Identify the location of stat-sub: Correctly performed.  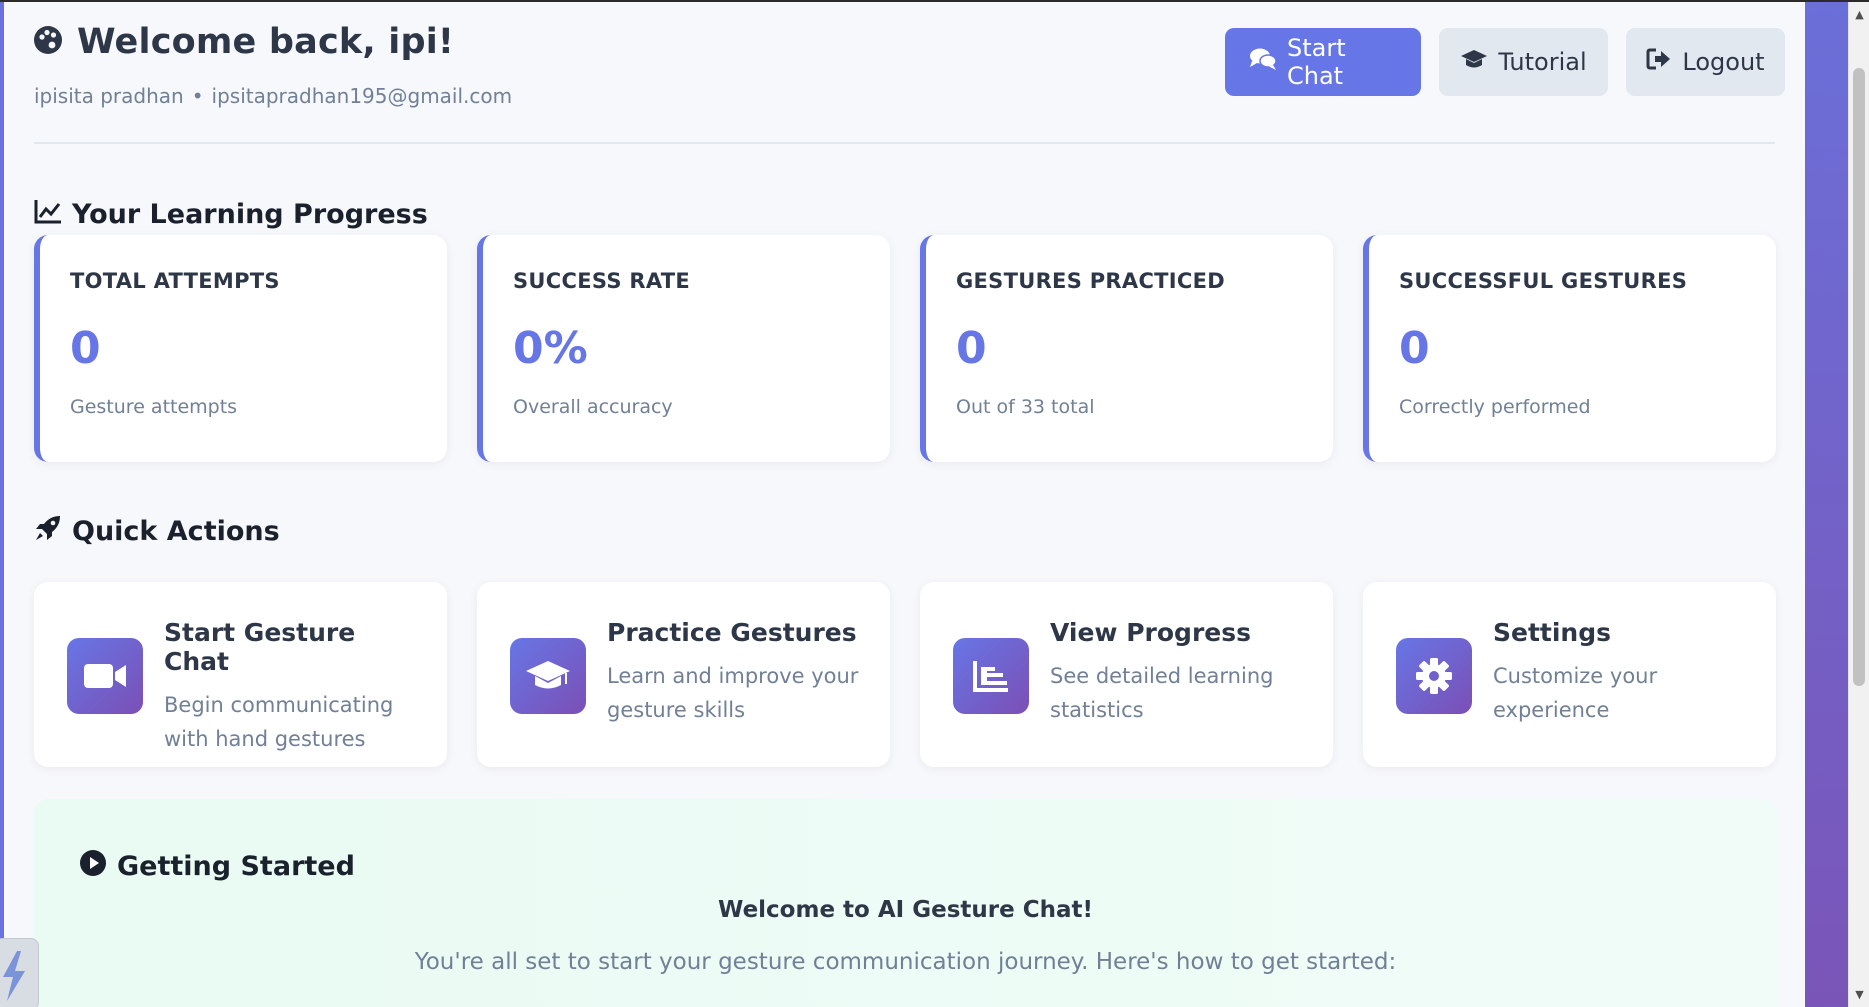
(1495, 407).